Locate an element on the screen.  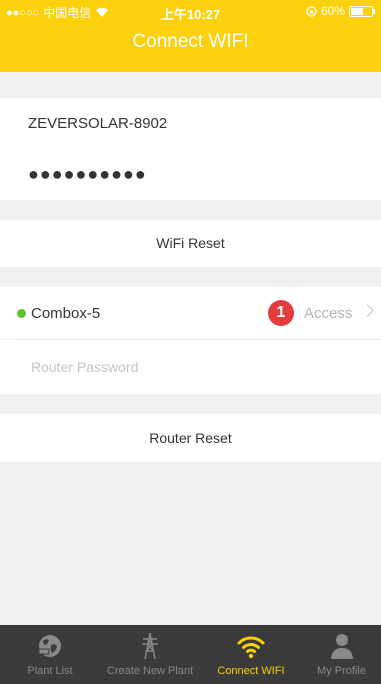
notification-badge: 1 is located at coordinates (281, 313).